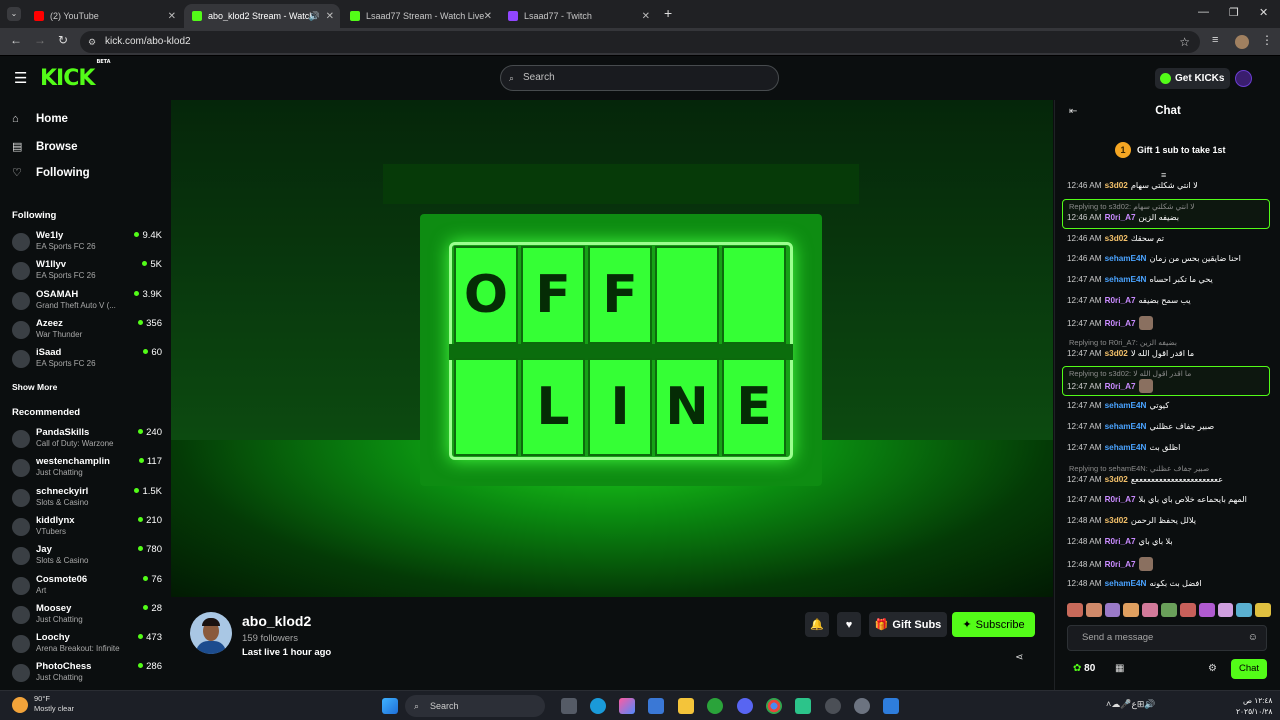 This screenshot has height=720, width=1280. What do you see at coordinates (276, 621) in the screenshot?
I see `channel-name: abo_klod2` at bounding box center [276, 621].